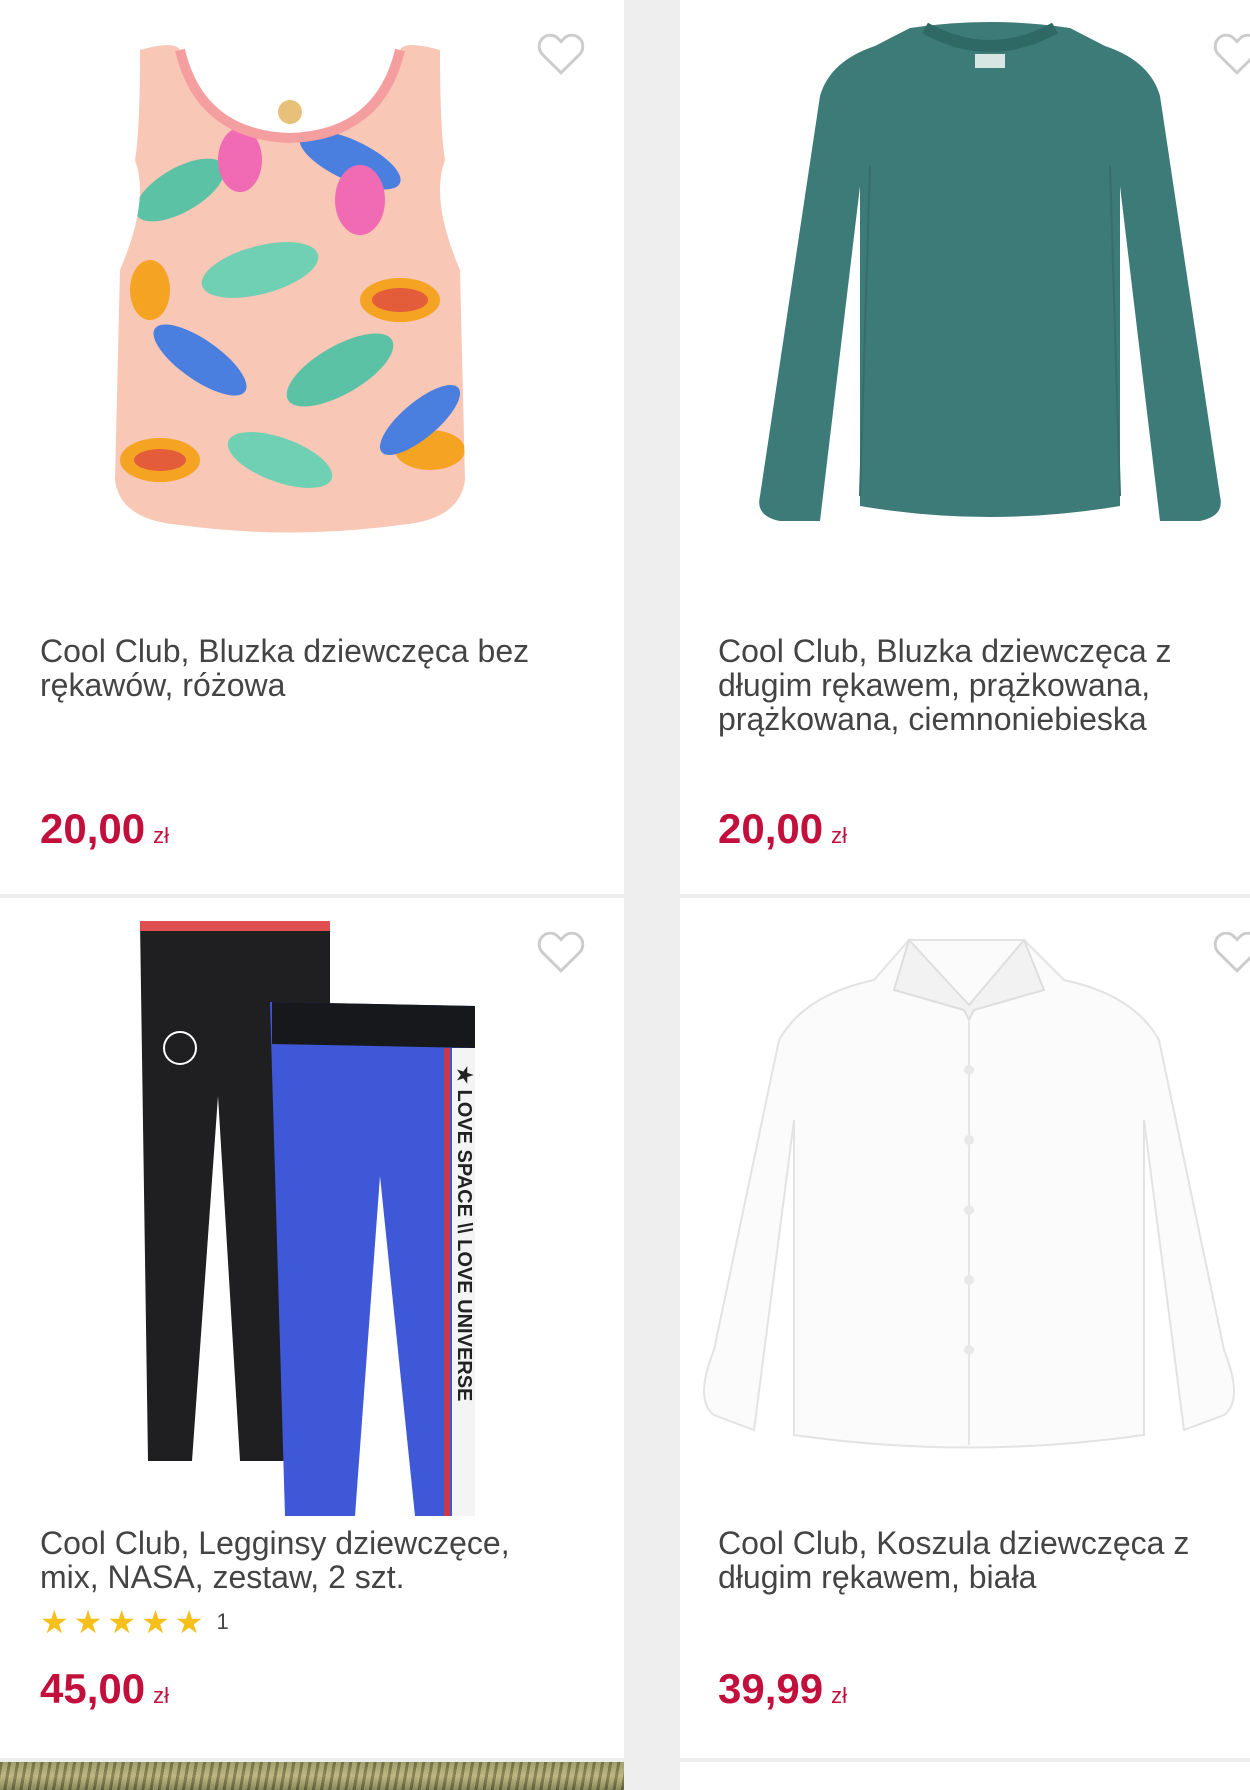  What do you see at coordinates (990, 311) in the screenshot?
I see `product-image-long-sleeve-top` at bounding box center [990, 311].